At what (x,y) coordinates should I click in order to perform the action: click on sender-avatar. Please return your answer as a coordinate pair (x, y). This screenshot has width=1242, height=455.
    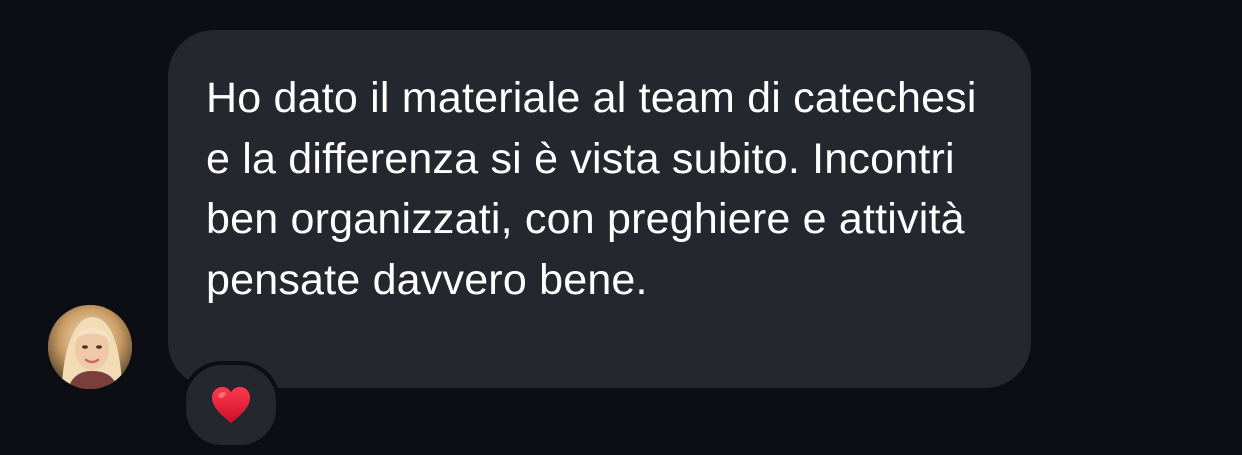
    Looking at the image, I should click on (90, 347).